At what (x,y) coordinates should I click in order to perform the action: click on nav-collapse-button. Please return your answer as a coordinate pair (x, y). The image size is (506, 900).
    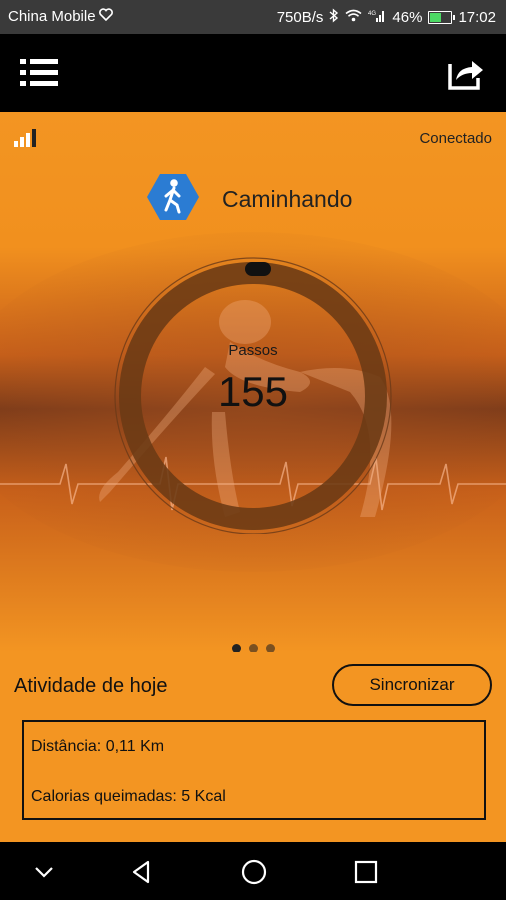
    Looking at the image, I should click on (44, 872).